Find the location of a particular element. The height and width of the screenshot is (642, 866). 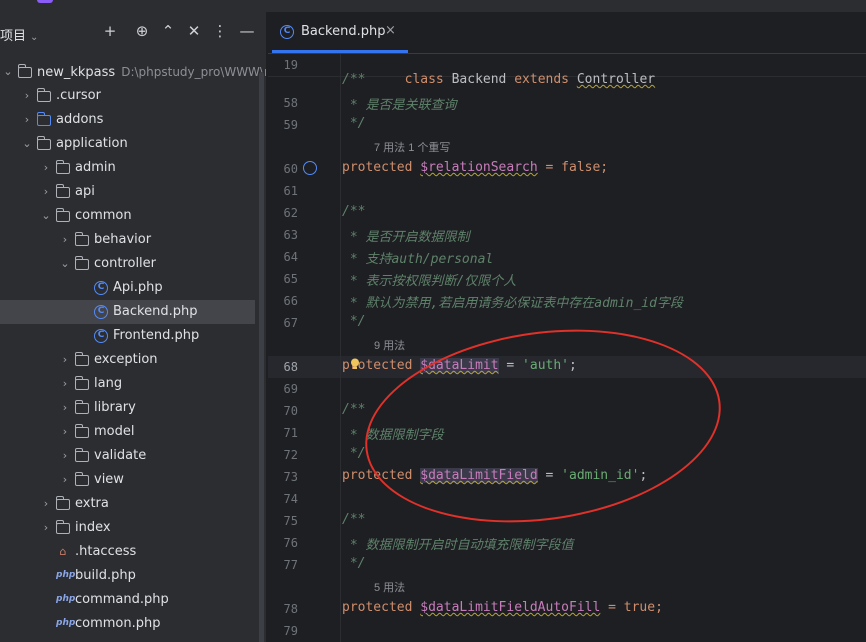

tree-item: C Api.php is located at coordinates (127, 288).